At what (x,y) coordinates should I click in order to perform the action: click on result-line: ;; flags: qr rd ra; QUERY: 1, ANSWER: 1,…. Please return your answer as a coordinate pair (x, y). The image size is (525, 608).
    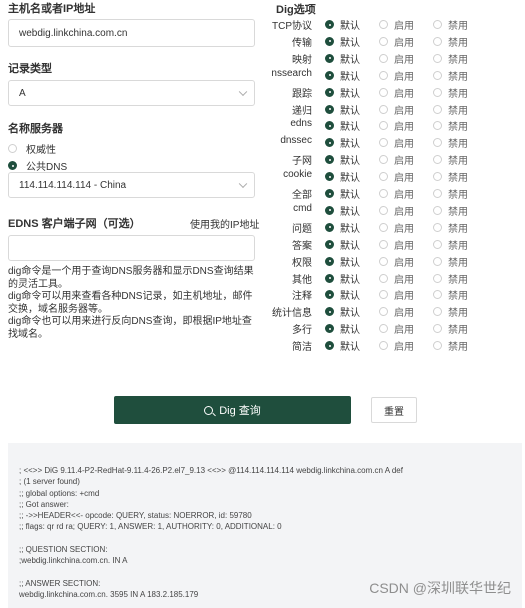
    Looking at the image, I should click on (150, 527).